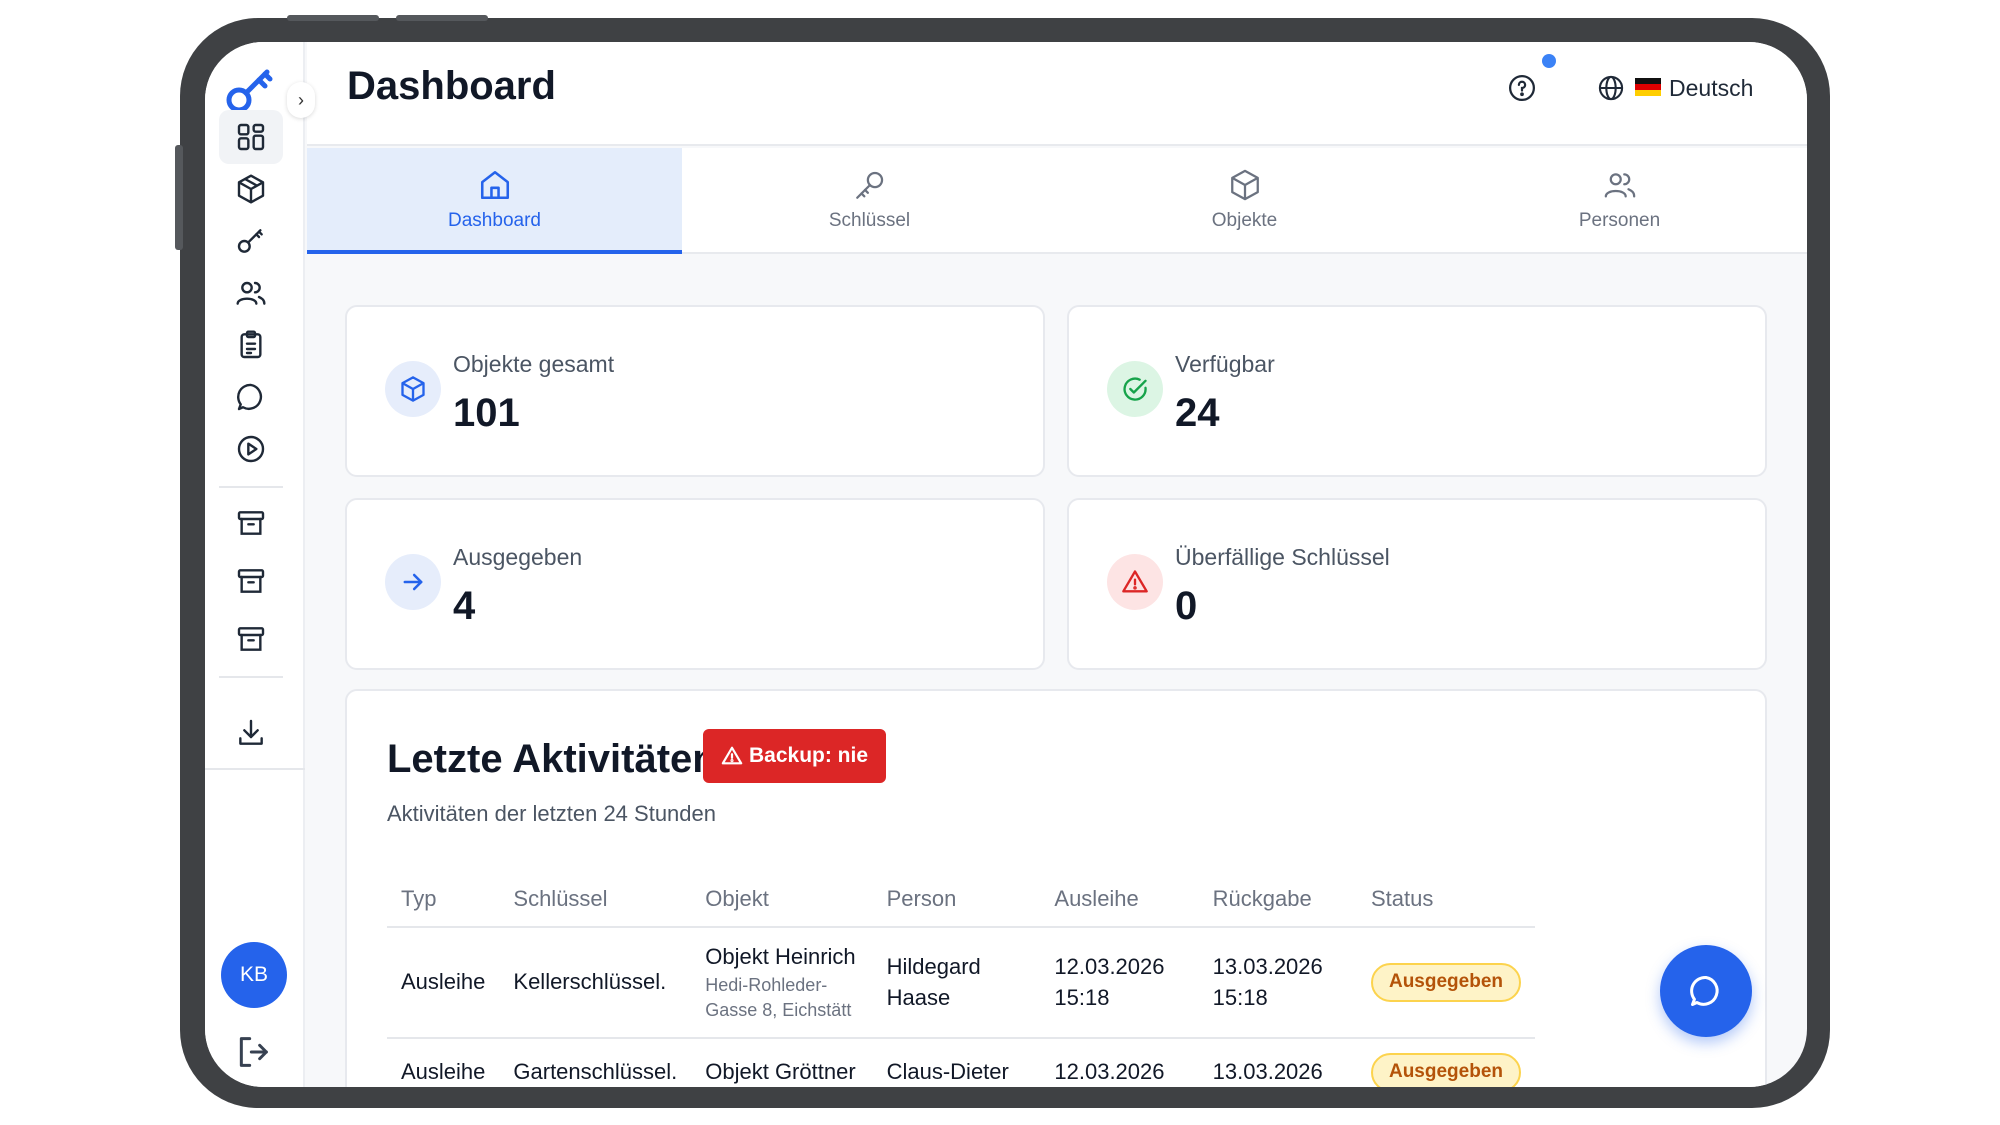 The width and height of the screenshot is (2000, 1125). What do you see at coordinates (1619, 185) in the screenshot?
I see `users-icon` at bounding box center [1619, 185].